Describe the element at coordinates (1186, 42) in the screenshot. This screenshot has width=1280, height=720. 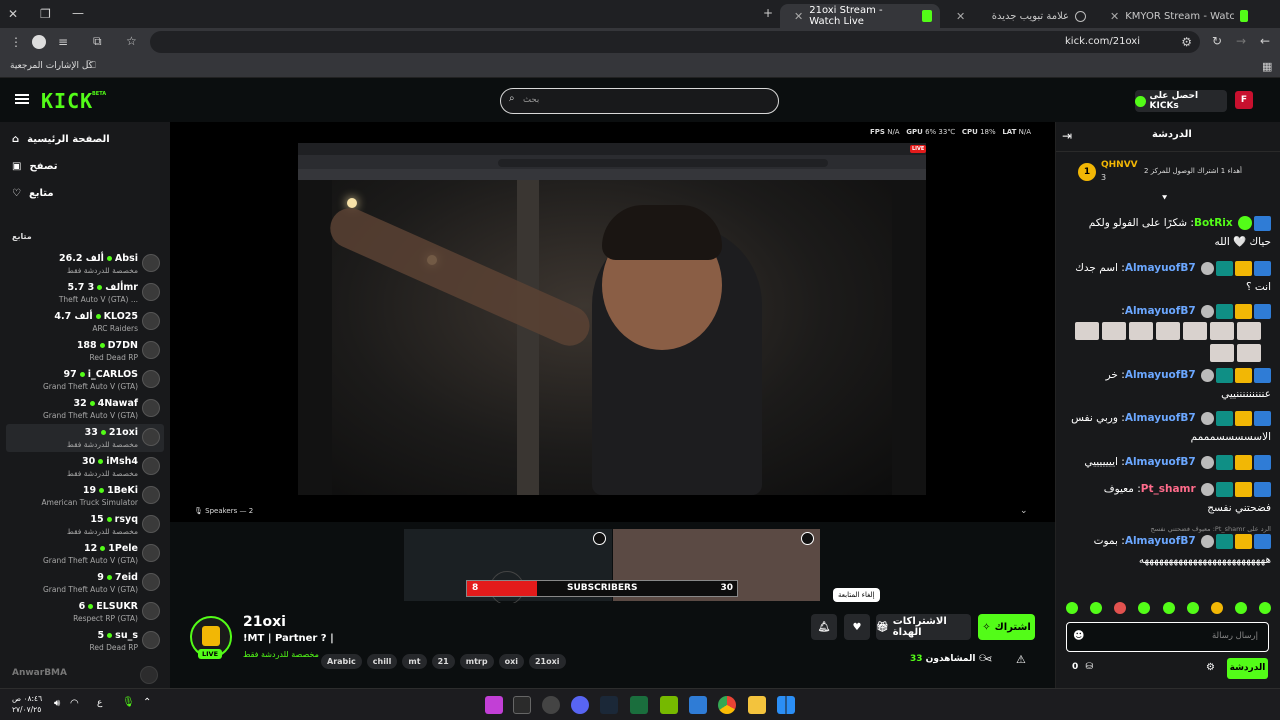
I see `site-settings-icon: ⚙` at that location.